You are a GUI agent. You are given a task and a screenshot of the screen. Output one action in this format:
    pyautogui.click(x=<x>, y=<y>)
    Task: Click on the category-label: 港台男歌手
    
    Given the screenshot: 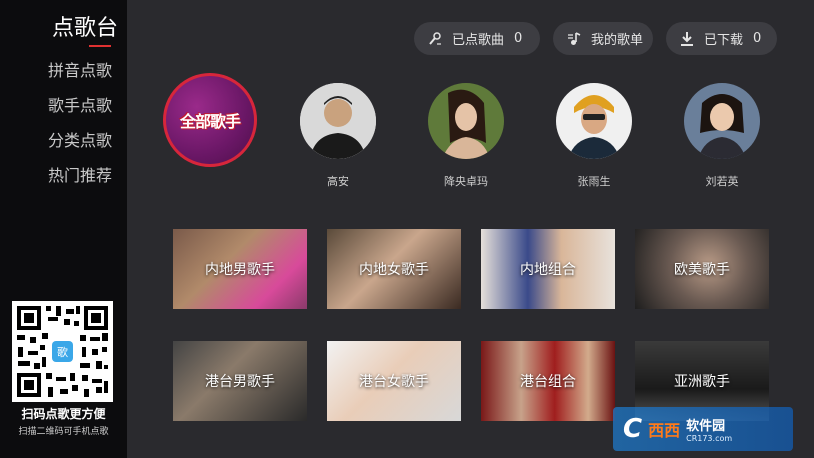 What is the action you would take?
    pyautogui.click(x=240, y=382)
    